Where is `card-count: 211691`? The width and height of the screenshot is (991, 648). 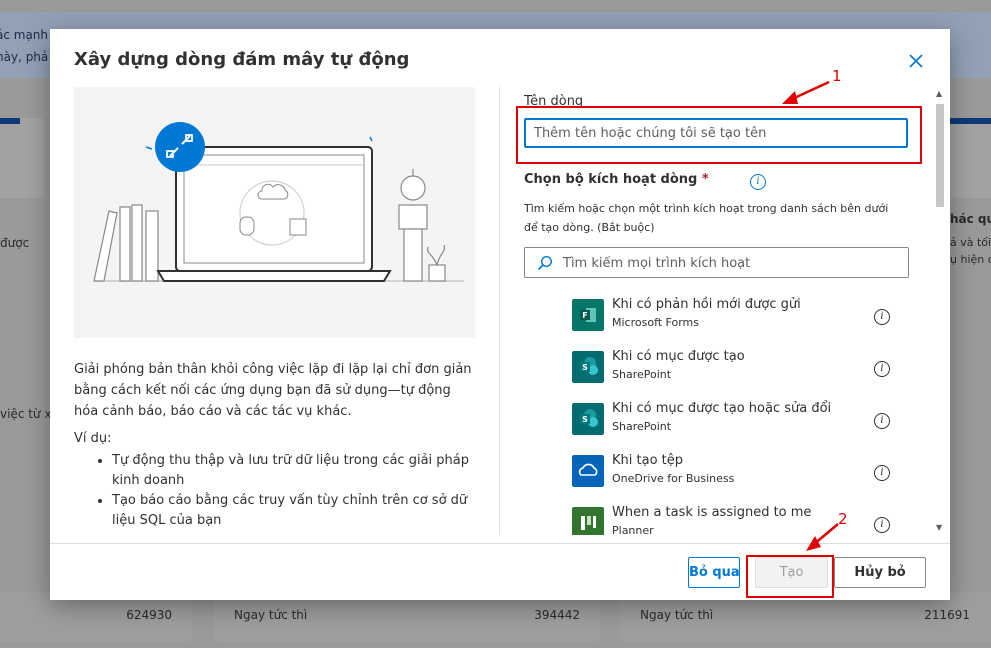 card-count: 211691 is located at coordinates (947, 615).